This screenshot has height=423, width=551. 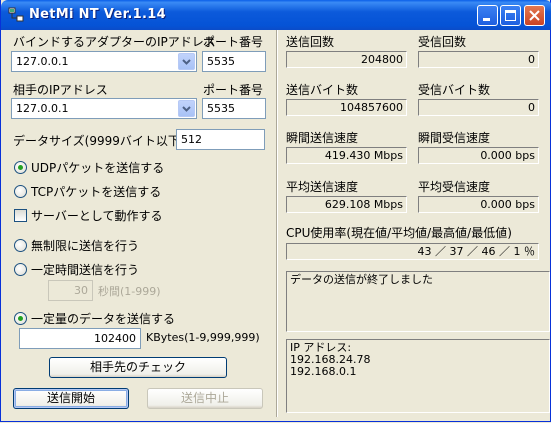 What do you see at coordinates (454, 138) in the screenshot?
I see `inst-recv-label: 瞬間受信速度` at bounding box center [454, 138].